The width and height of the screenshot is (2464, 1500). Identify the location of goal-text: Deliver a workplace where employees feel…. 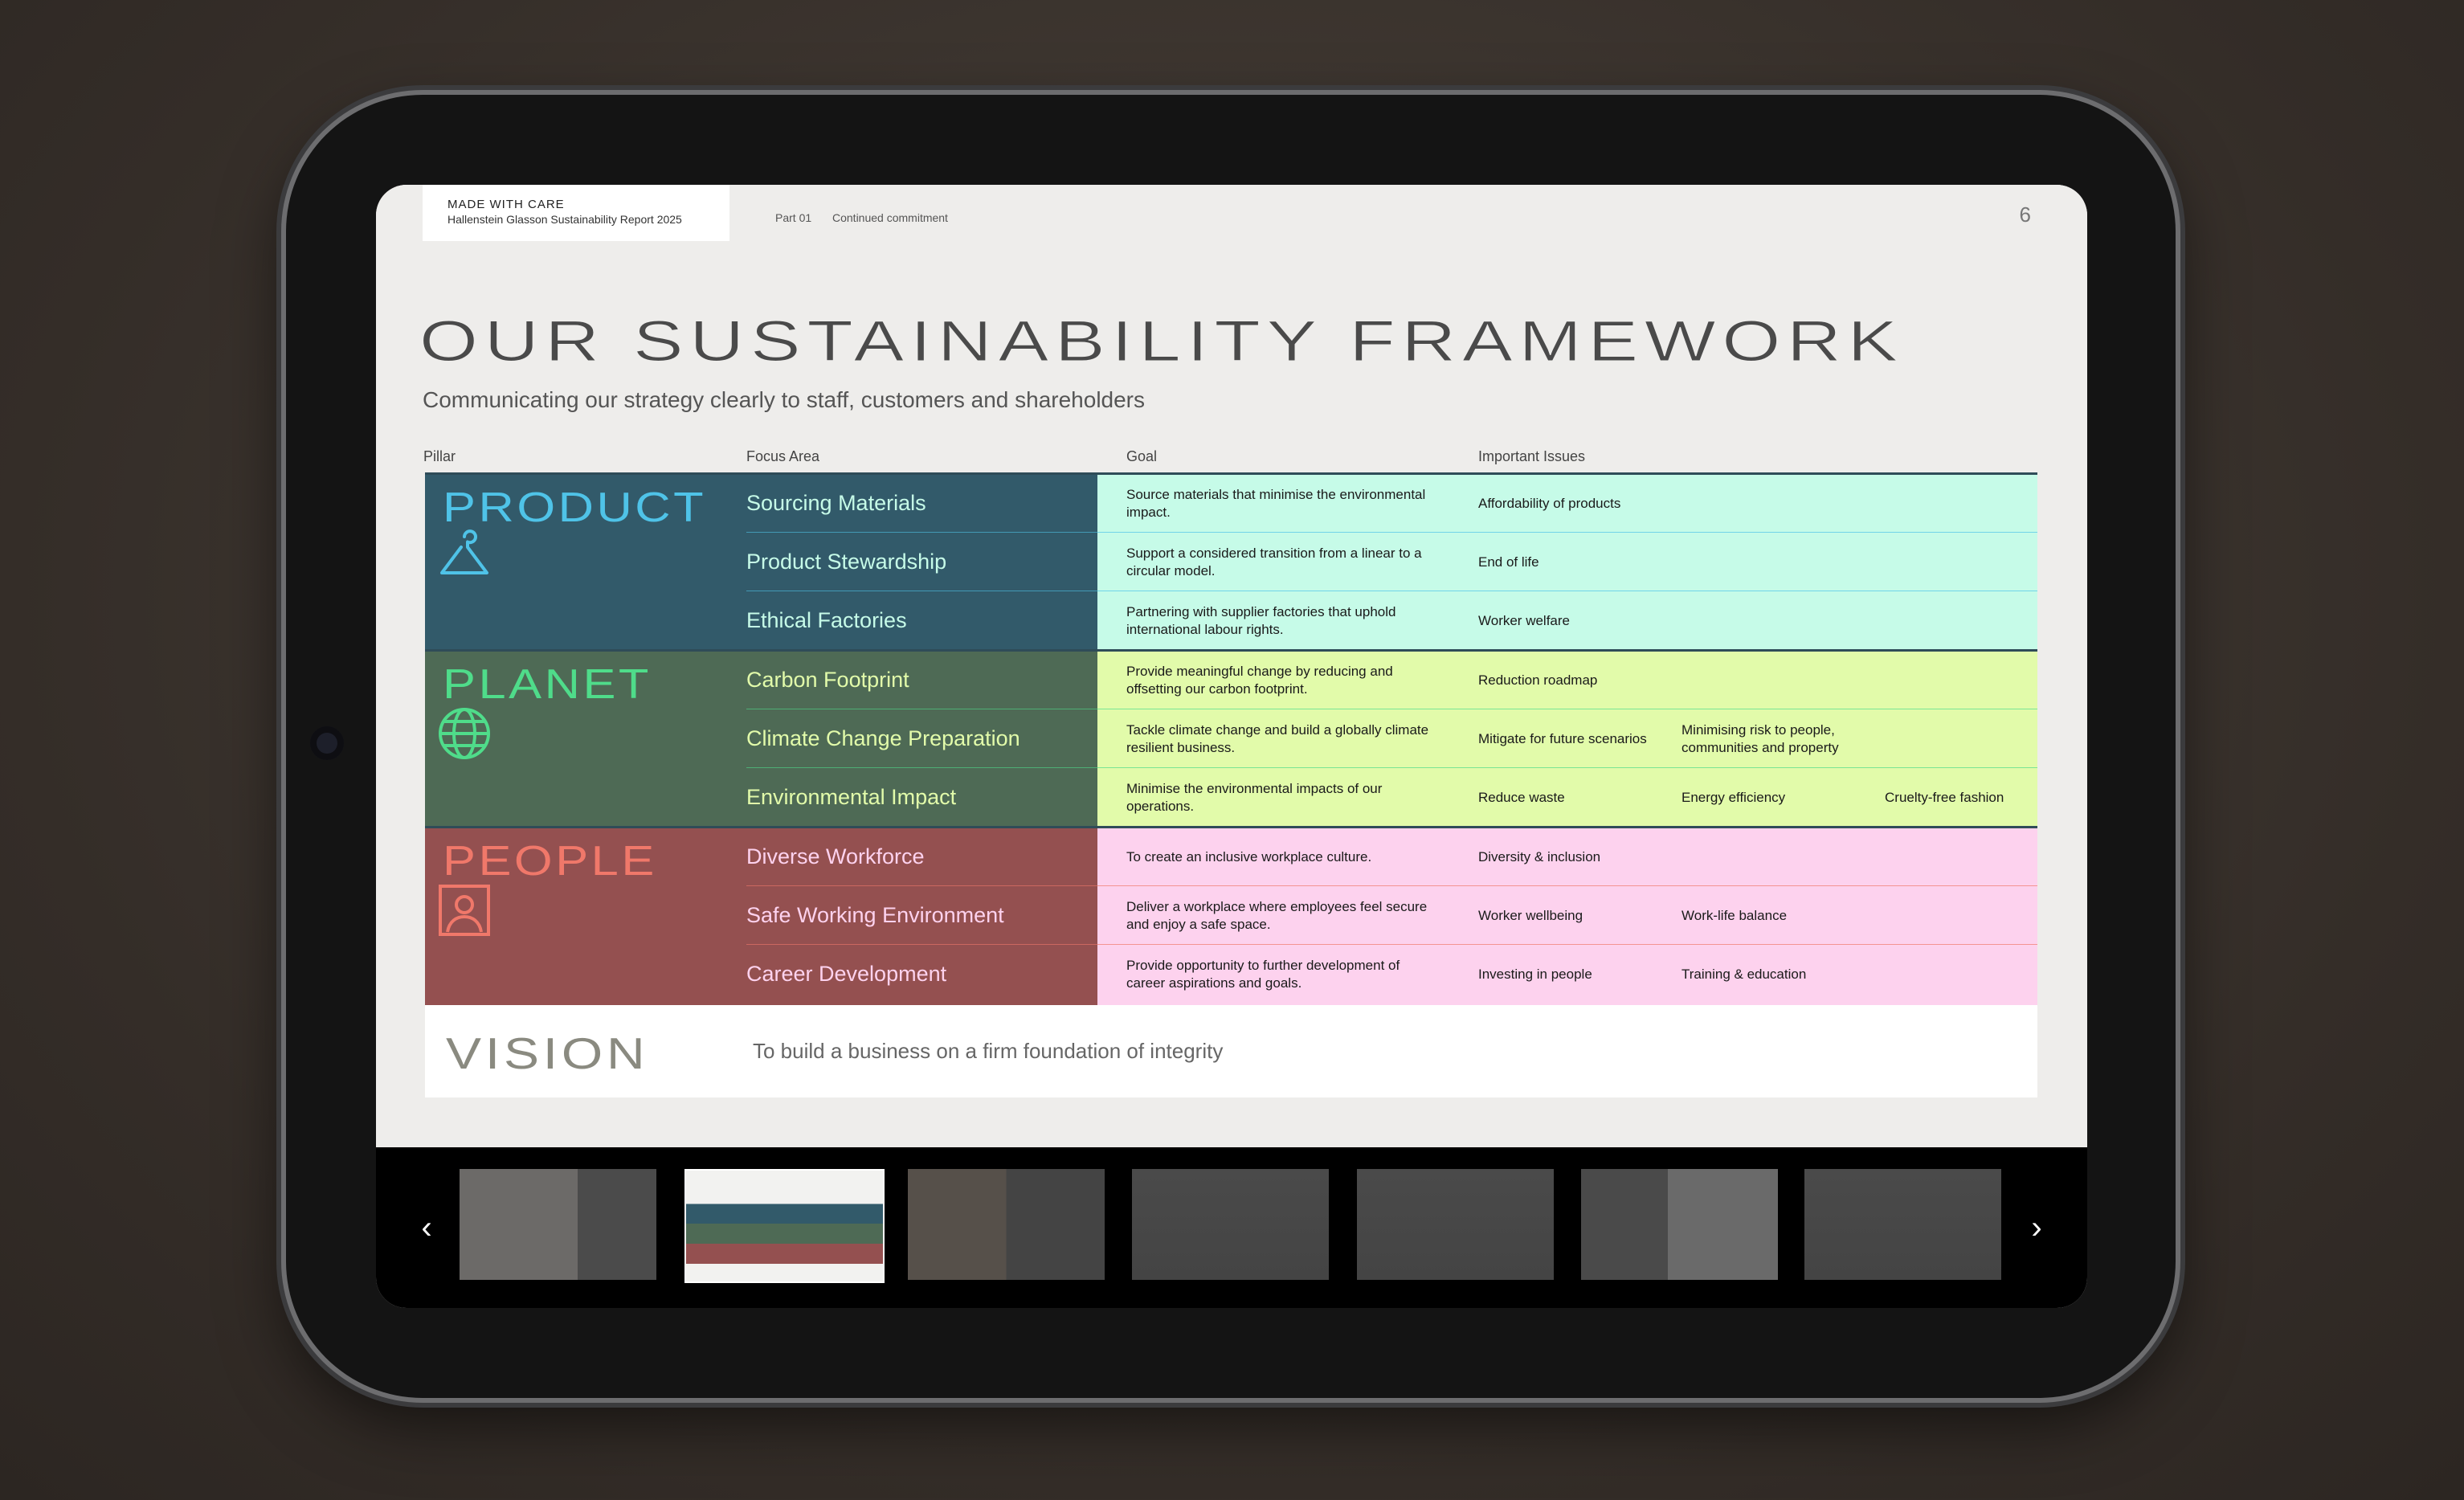
(1277, 915).